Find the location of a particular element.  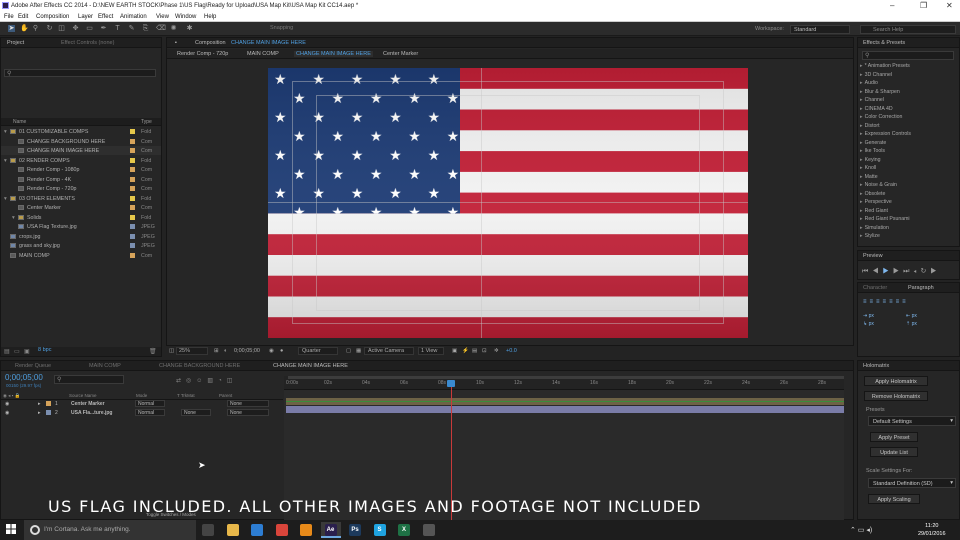

column-name: Name is located at coordinates (19, 122).